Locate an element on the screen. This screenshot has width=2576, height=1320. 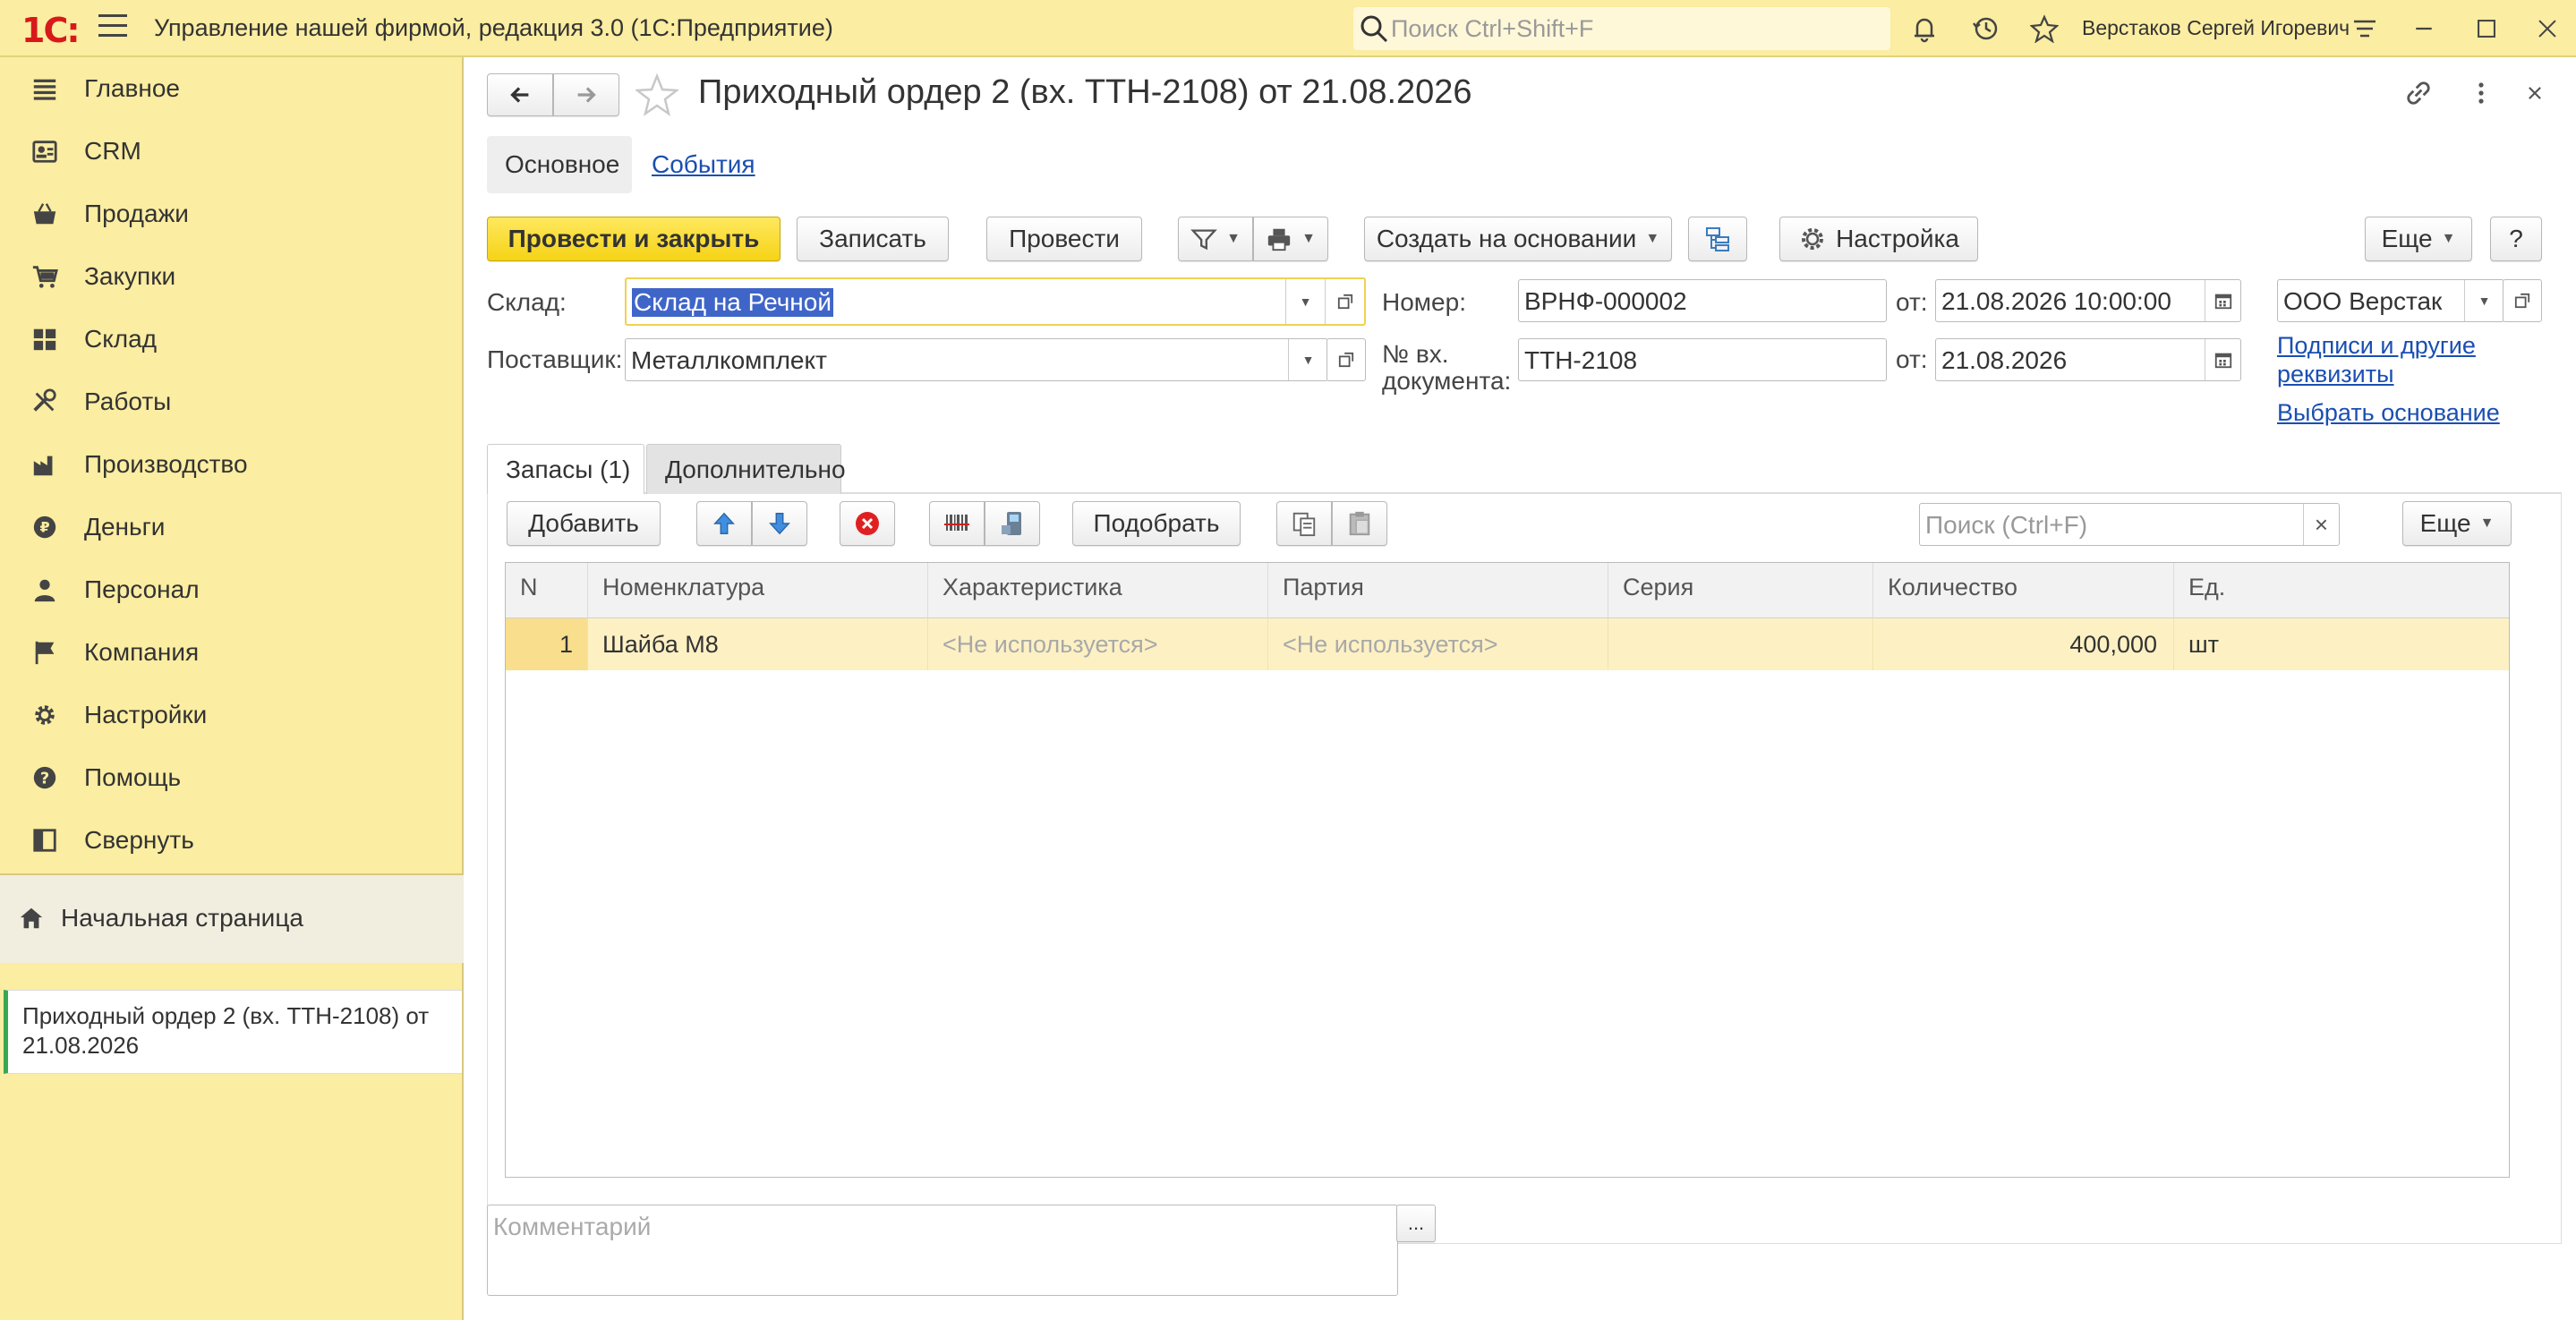
print-dropdown-button: ▼ is located at coordinates (1290, 239).